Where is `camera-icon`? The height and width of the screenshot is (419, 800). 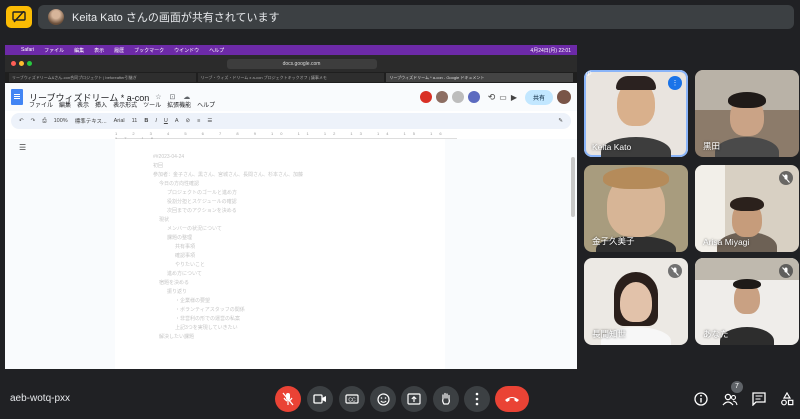 camera-icon is located at coordinates (319, 399).